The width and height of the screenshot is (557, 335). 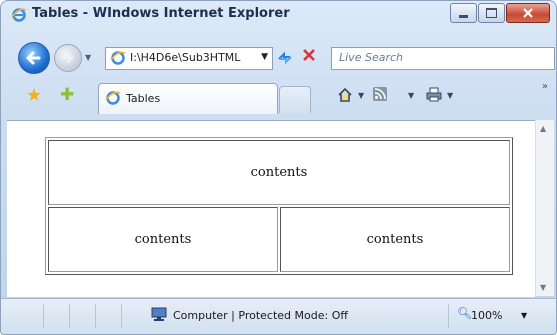 I want to click on tab-bar: ★ ✚ Tables ▼ ▼ ▼ », so click(x=278, y=99).